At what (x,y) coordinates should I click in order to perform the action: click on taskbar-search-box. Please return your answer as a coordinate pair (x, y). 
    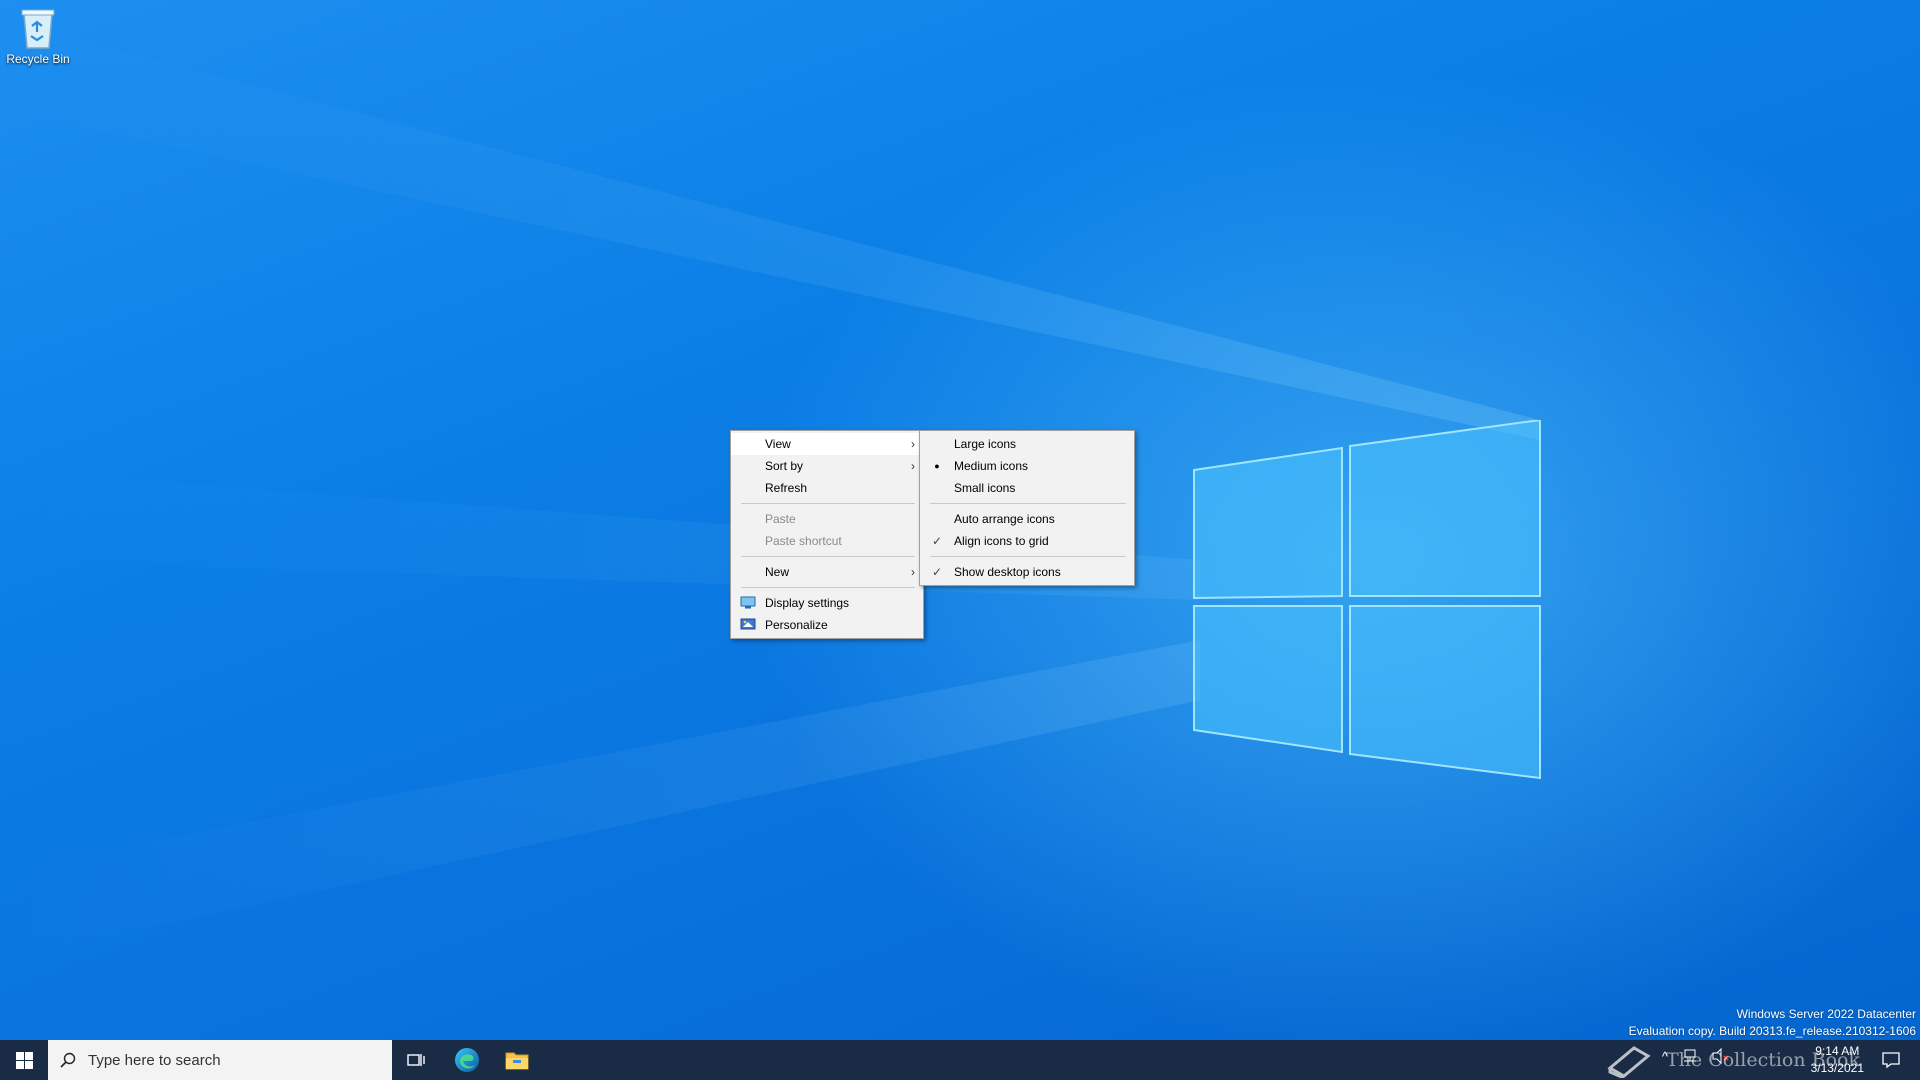
    Looking at the image, I should click on (220, 1060).